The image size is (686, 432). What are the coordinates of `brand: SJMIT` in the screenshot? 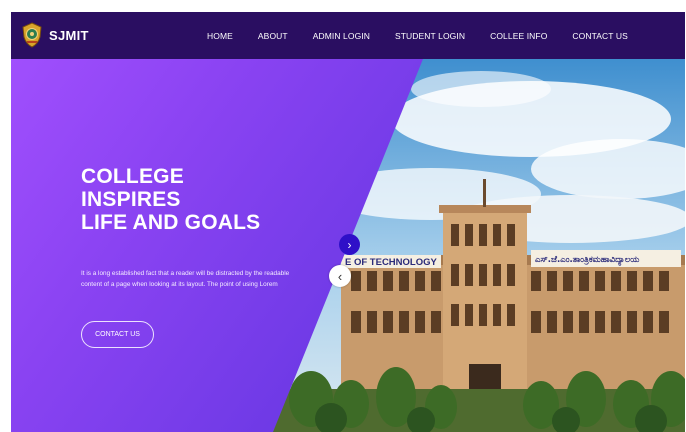 It's located at (55, 35).